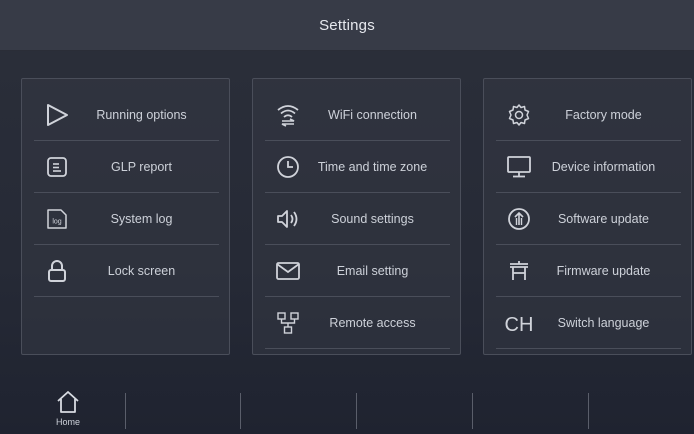  What do you see at coordinates (603, 114) in the screenshot?
I see `factory-mode-label: Factory mode` at bounding box center [603, 114].